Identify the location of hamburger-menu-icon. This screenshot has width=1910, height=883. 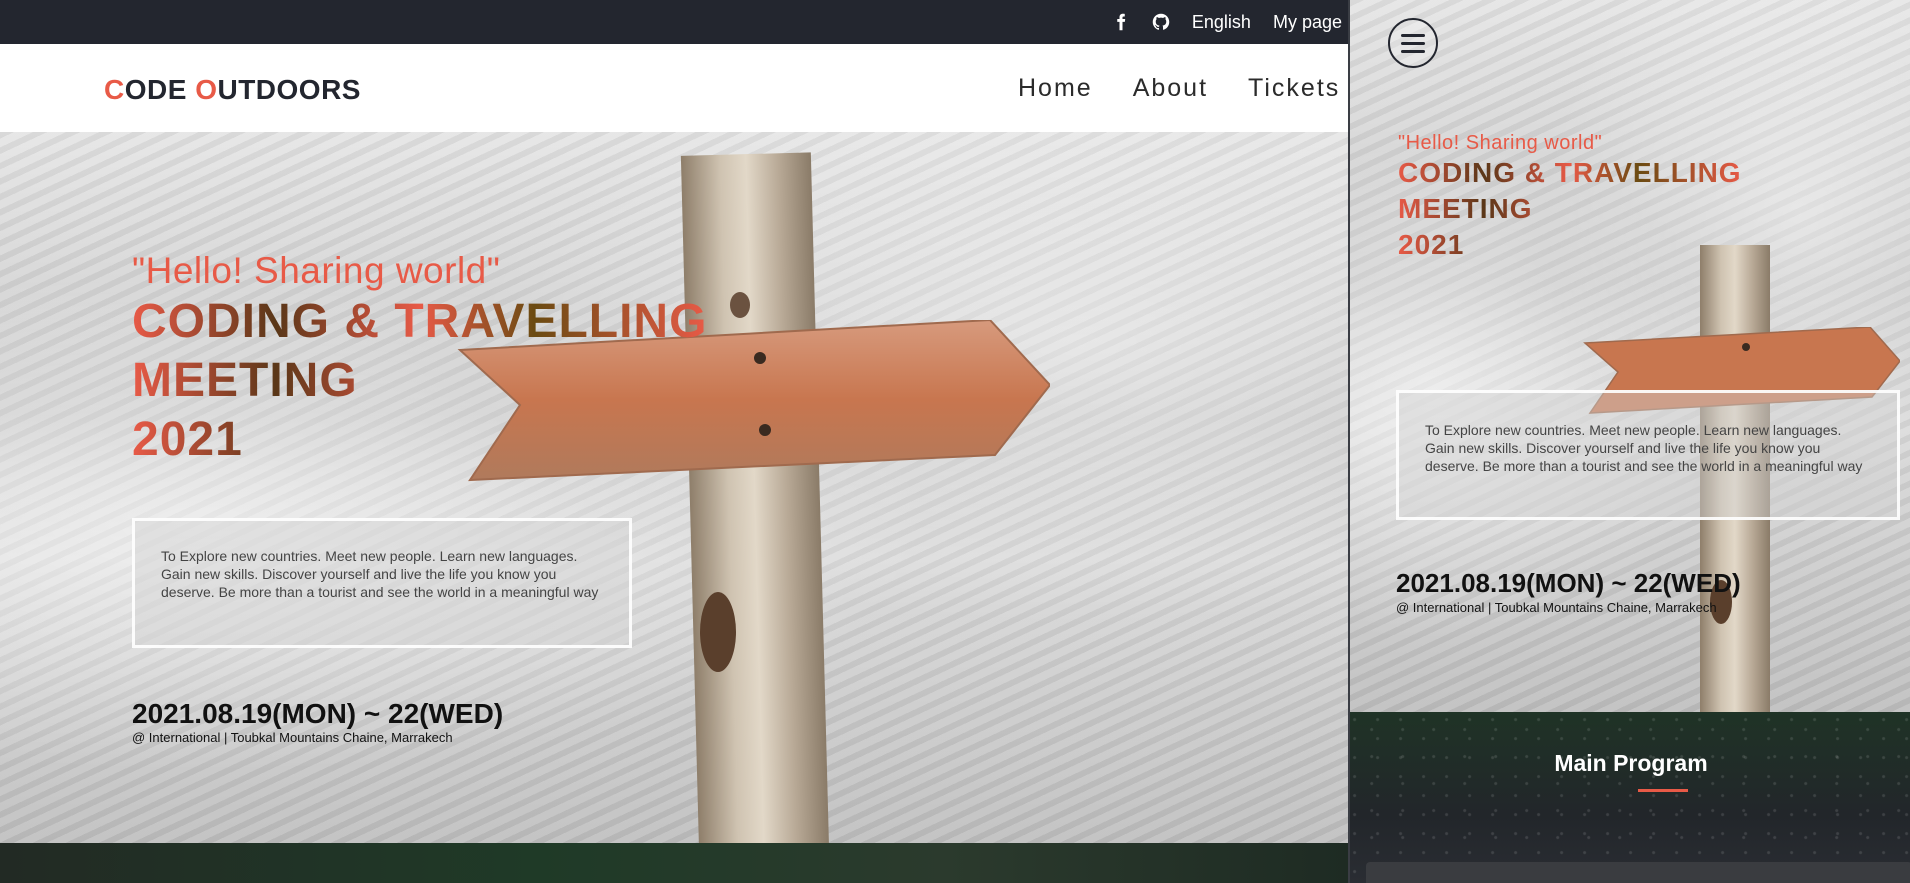
(1413, 35).